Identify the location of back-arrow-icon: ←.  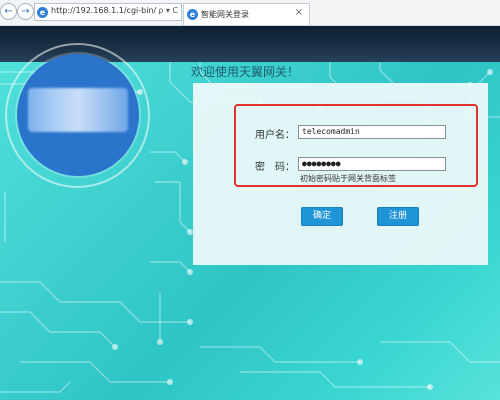
(8, 11).